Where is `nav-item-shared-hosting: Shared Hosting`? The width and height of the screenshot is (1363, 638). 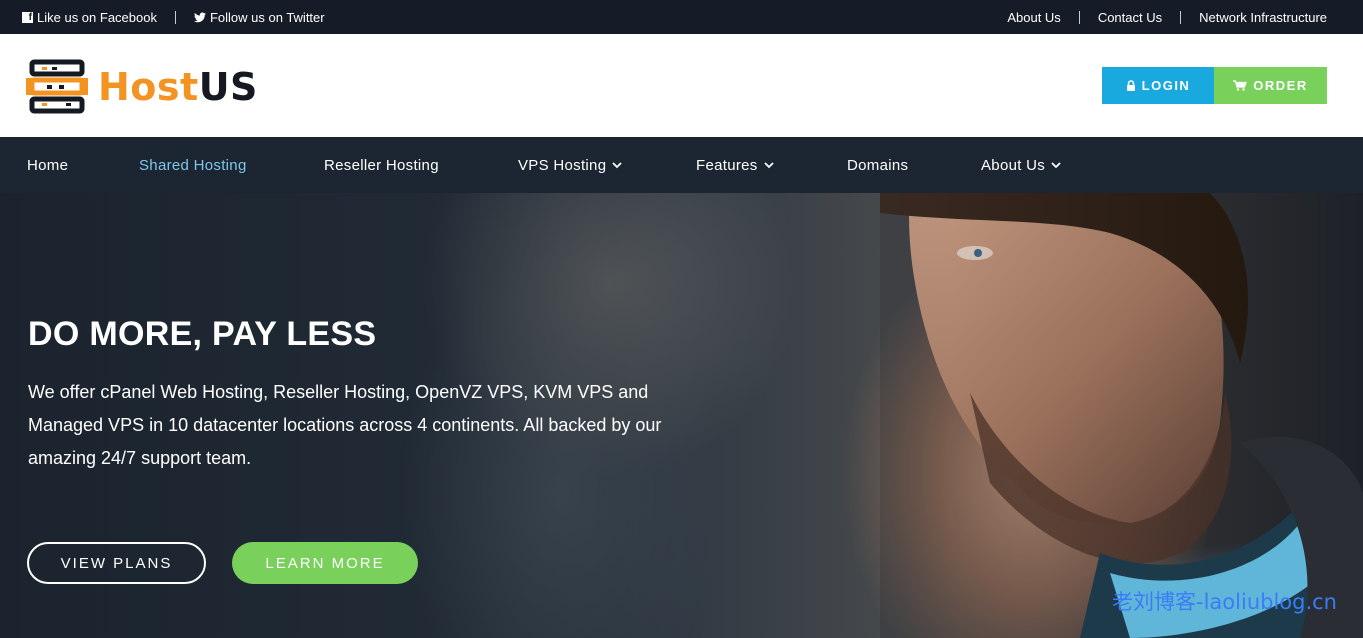
nav-item-shared-hosting: Shared Hosting is located at coordinates (193, 165).